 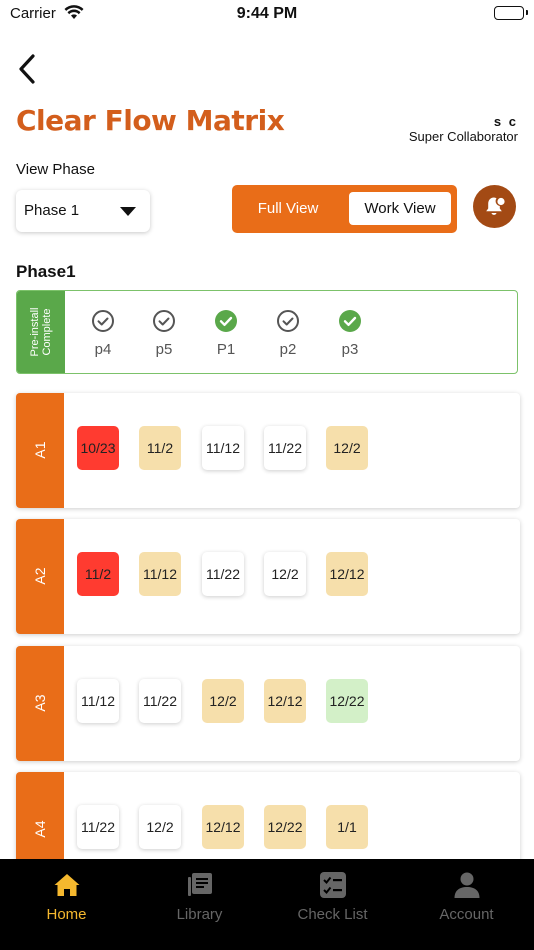 I want to click on nav-account-label: Account, so click(x=466, y=914).